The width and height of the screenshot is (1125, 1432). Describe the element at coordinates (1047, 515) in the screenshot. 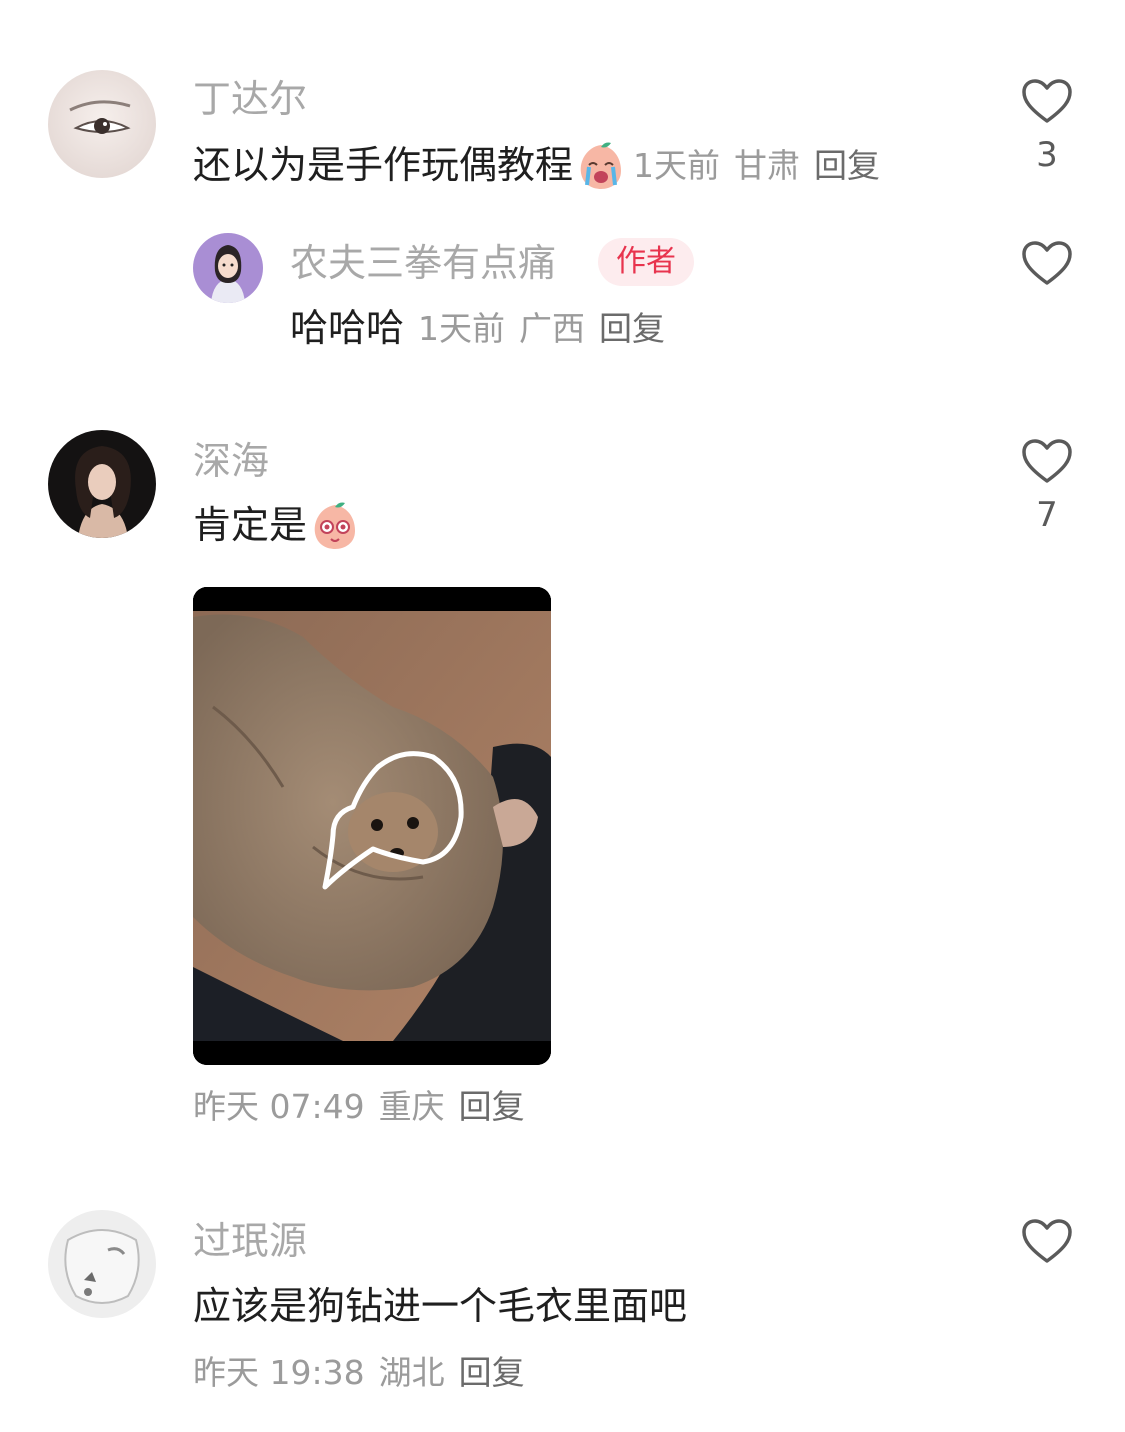

I see `like-count: 7` at that location.